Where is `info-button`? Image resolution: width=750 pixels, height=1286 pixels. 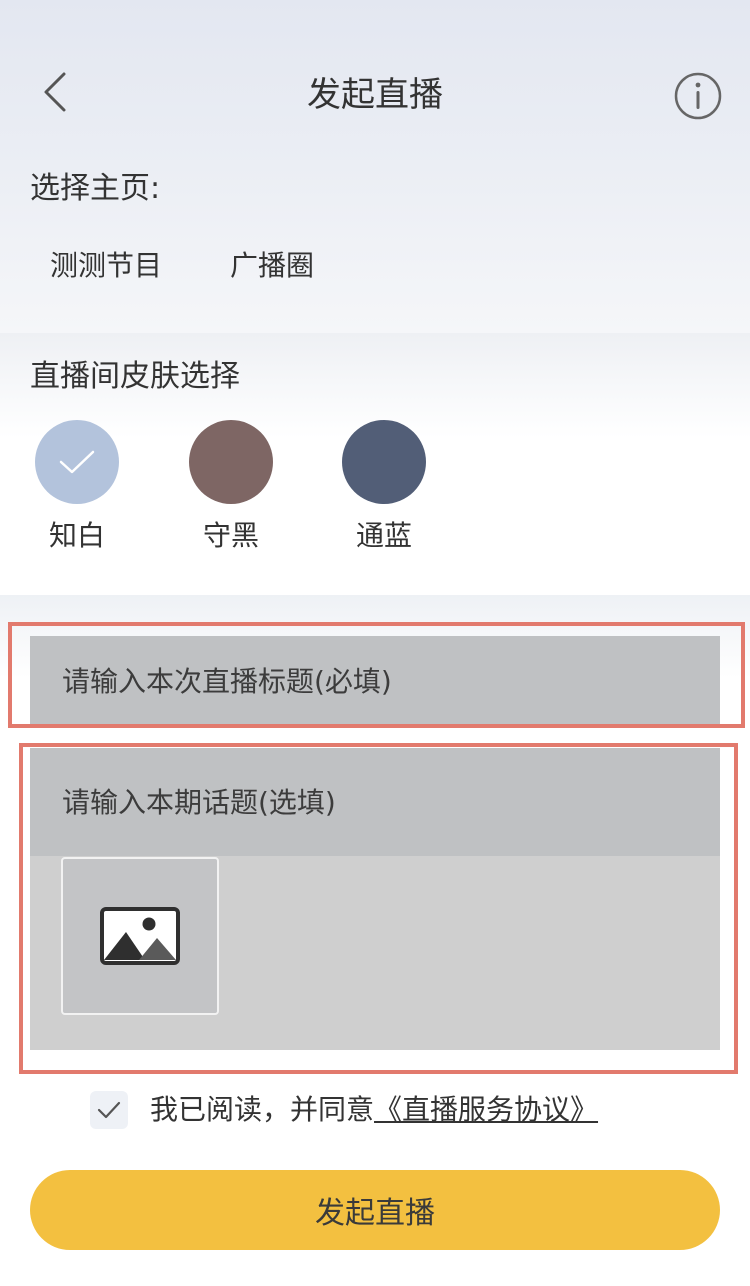
info-button is located at coordinates (698, 96).